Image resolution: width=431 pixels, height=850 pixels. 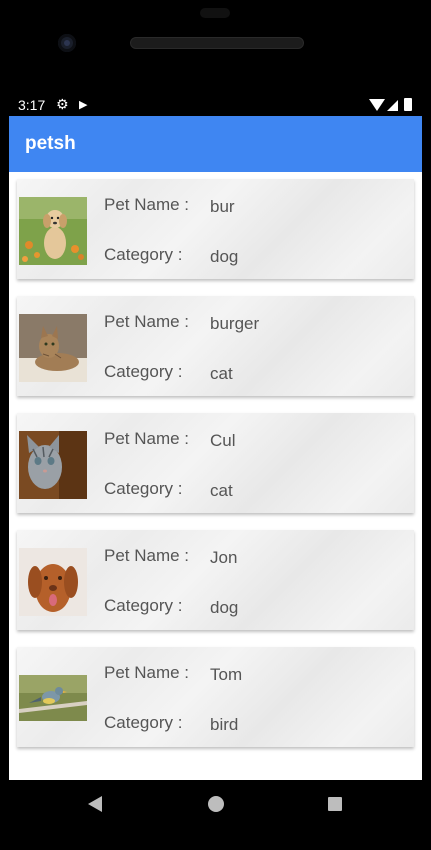 I want to click on battery-icon, so click(x=408, y=104).